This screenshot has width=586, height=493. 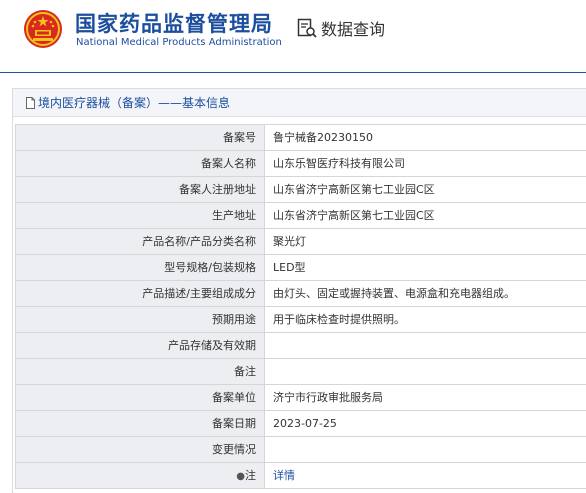 I want to click on row-value: 鲁宁械备20230150, so click(x=425, y=137).